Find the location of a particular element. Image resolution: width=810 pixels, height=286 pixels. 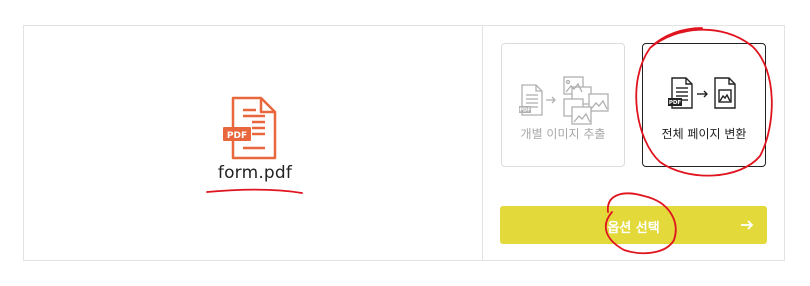

panel-divider is located at coordinates (482, 143).